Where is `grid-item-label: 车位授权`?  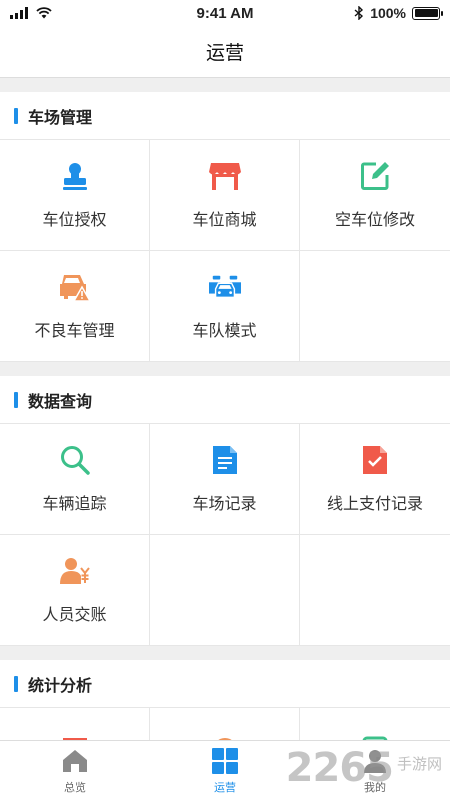 grid-item-label: 车位授权 is located at coordinates (74, 220).